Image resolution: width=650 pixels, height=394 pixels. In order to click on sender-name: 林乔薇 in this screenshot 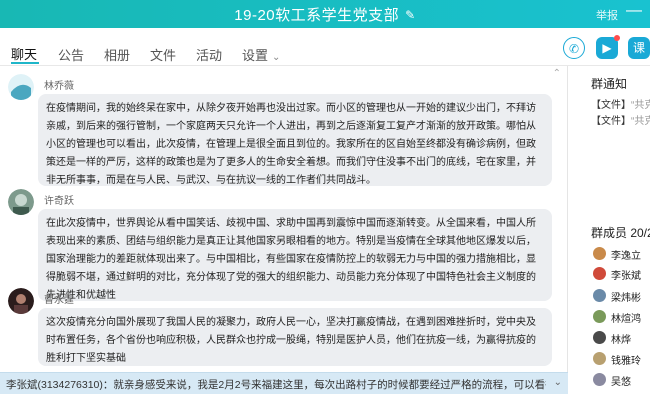, I will do `click(59, 84)`.